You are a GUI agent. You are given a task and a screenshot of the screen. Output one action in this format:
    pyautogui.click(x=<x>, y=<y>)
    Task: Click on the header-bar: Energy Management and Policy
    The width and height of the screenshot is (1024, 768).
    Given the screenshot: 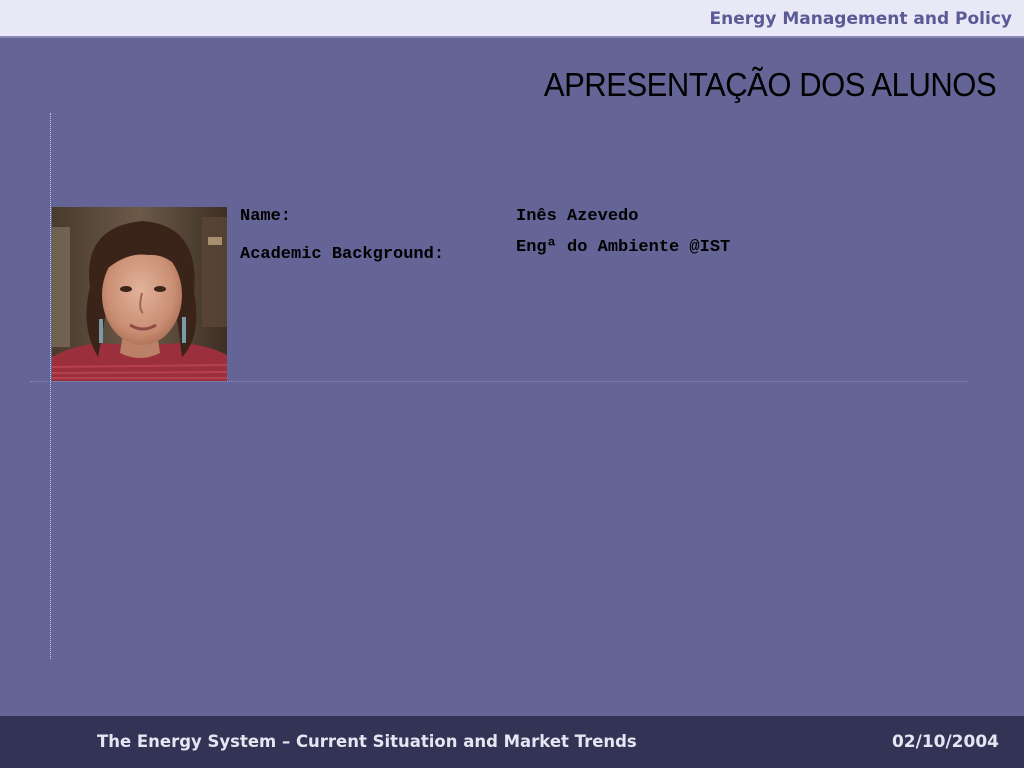 What is the action you would take?
    pyautogui.click(x=512, y=19)
    